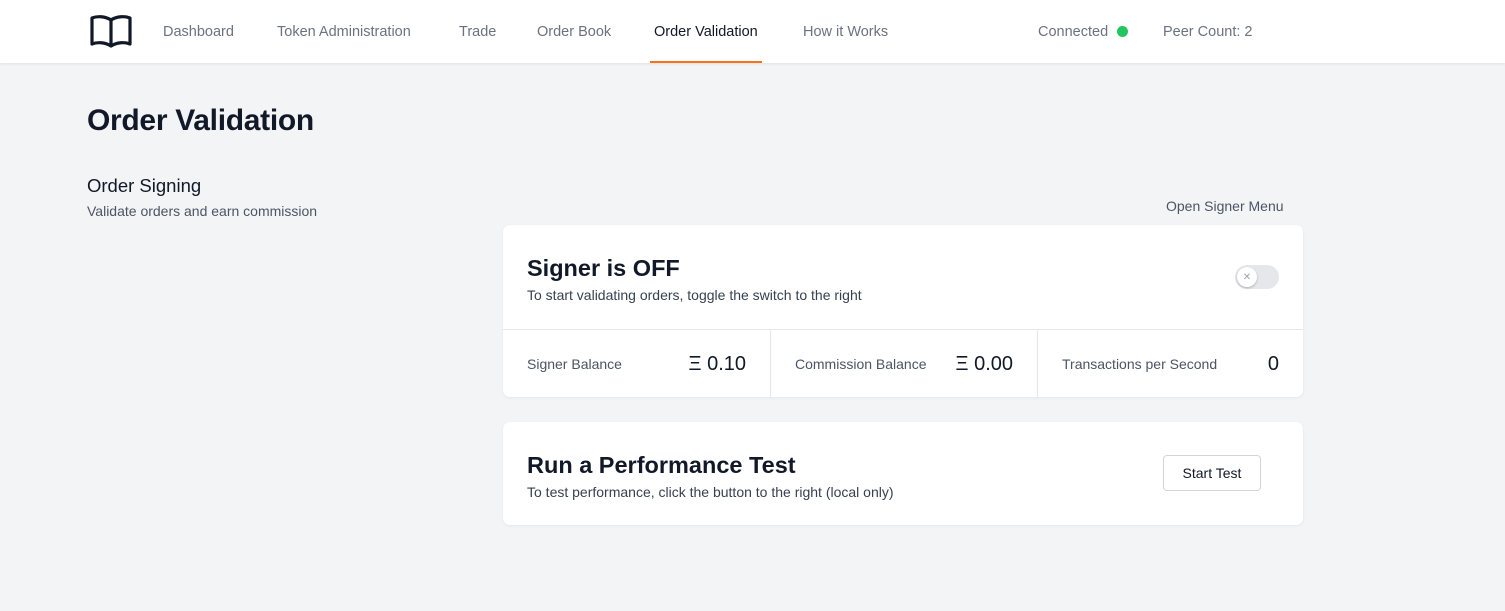 The width and height of the screenshot is (1505, 611). What do you see at coordinates (1123, 31) in the screenshot?
I see `connected-dot-icon` at bounding box center [1123, 31].